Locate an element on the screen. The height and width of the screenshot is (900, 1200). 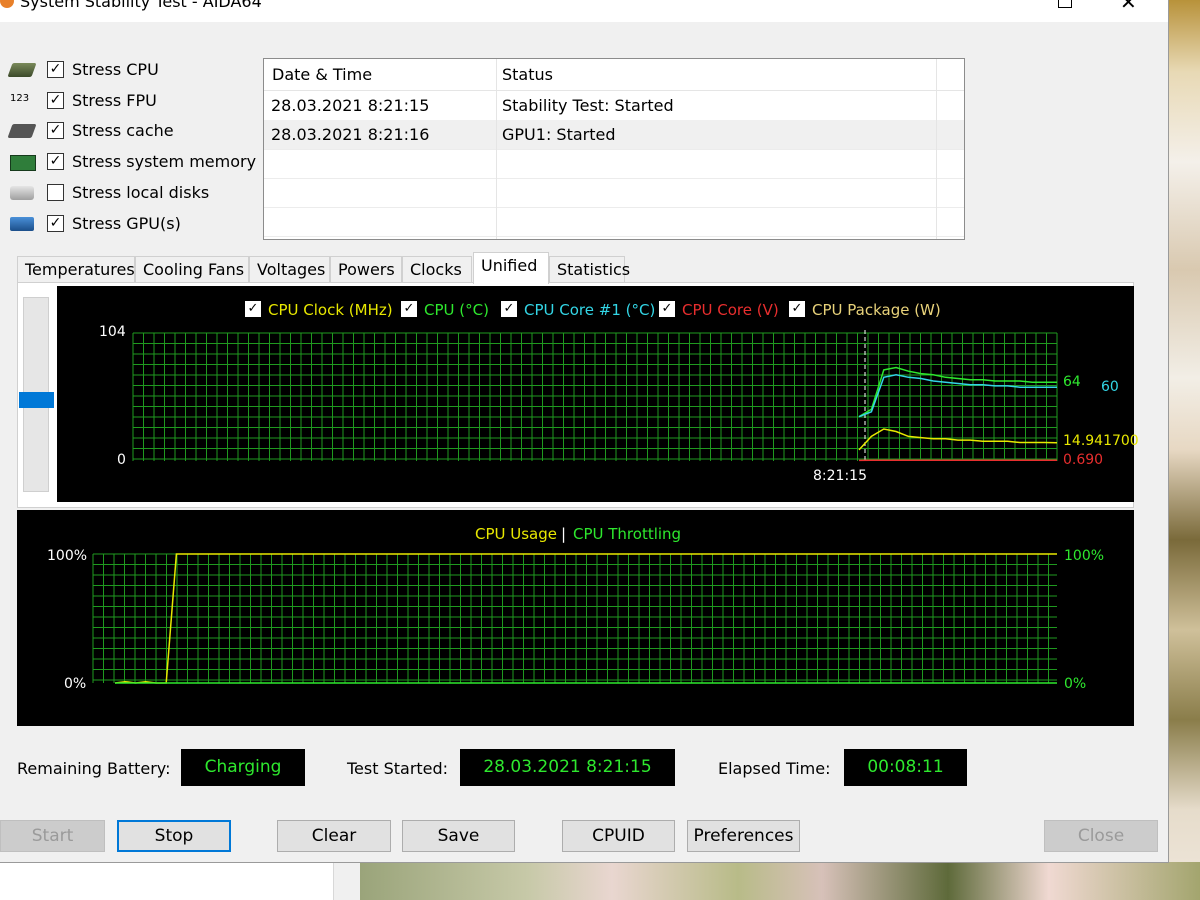
cpuid-button: CPUID is located at coordinates (618, 836).